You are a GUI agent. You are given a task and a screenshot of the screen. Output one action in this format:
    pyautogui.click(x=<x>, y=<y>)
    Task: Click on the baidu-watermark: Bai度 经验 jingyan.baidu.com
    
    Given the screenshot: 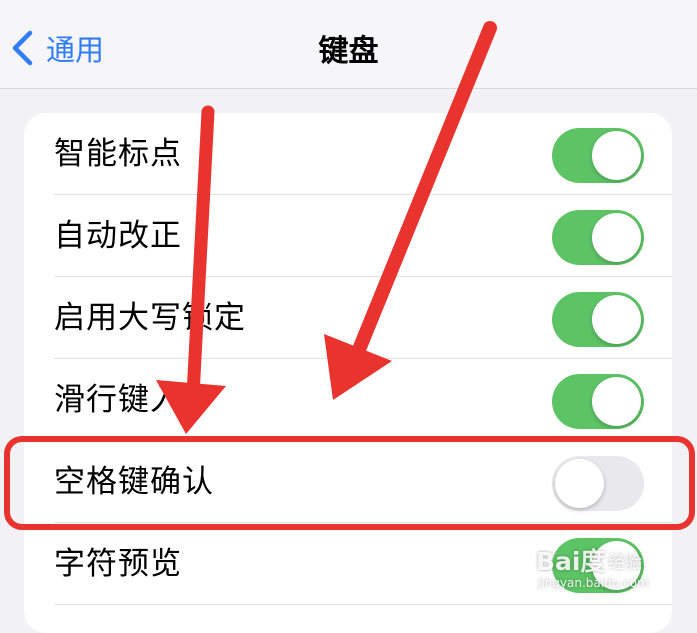 What is the action you would take?
    pyautogui.click(x=601, y=569)
    